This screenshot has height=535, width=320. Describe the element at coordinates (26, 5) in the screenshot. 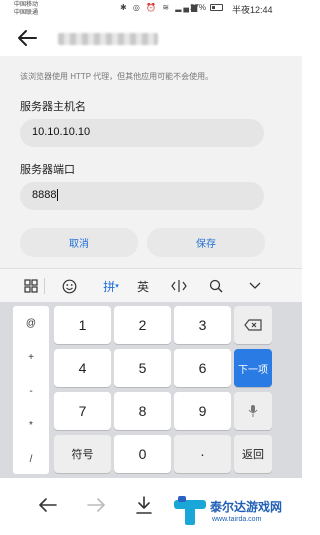

I see `carrier-1: 中国移动` at that location.